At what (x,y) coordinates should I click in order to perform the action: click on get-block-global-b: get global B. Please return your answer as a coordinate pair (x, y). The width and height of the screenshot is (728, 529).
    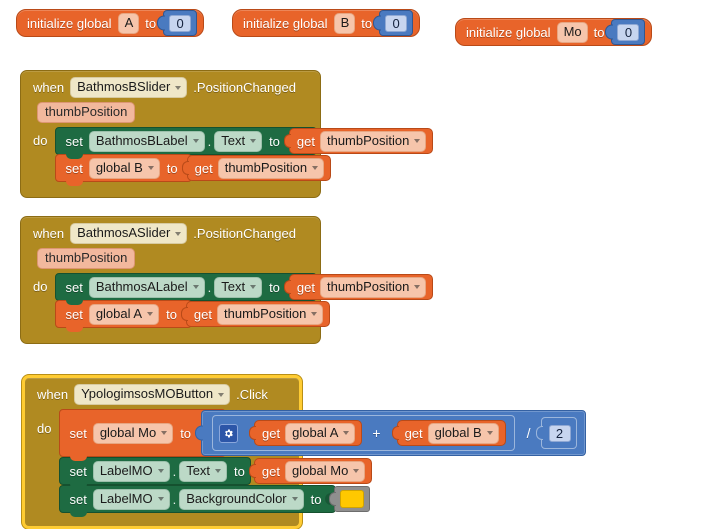
    Looking at the image, I should click on (451, 433).